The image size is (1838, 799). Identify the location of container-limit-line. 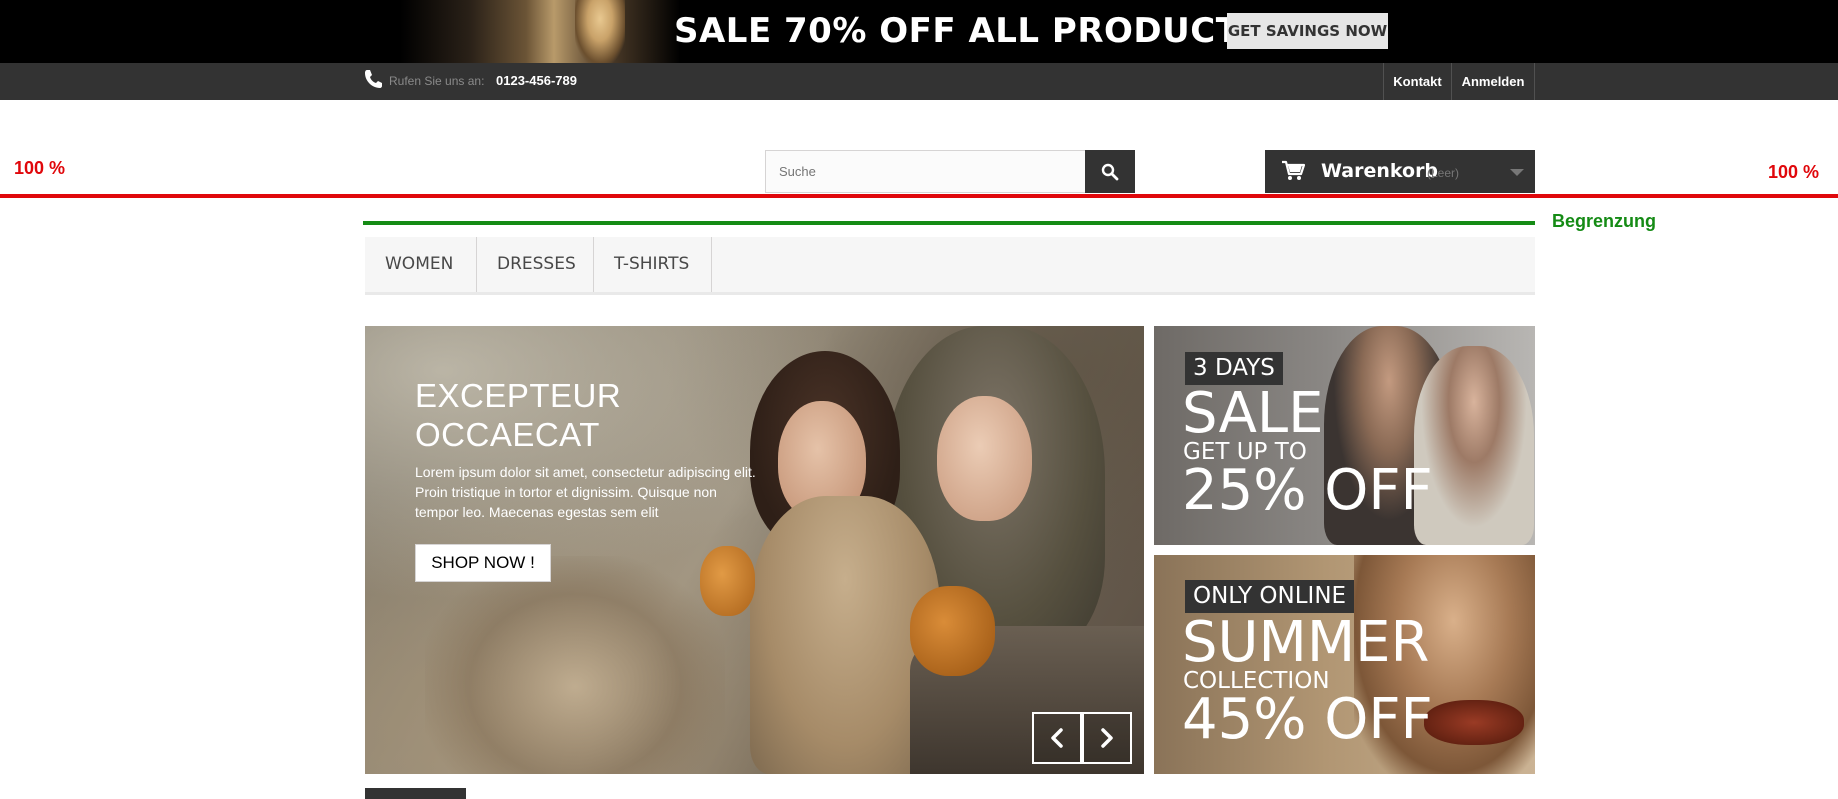
(949, 223).